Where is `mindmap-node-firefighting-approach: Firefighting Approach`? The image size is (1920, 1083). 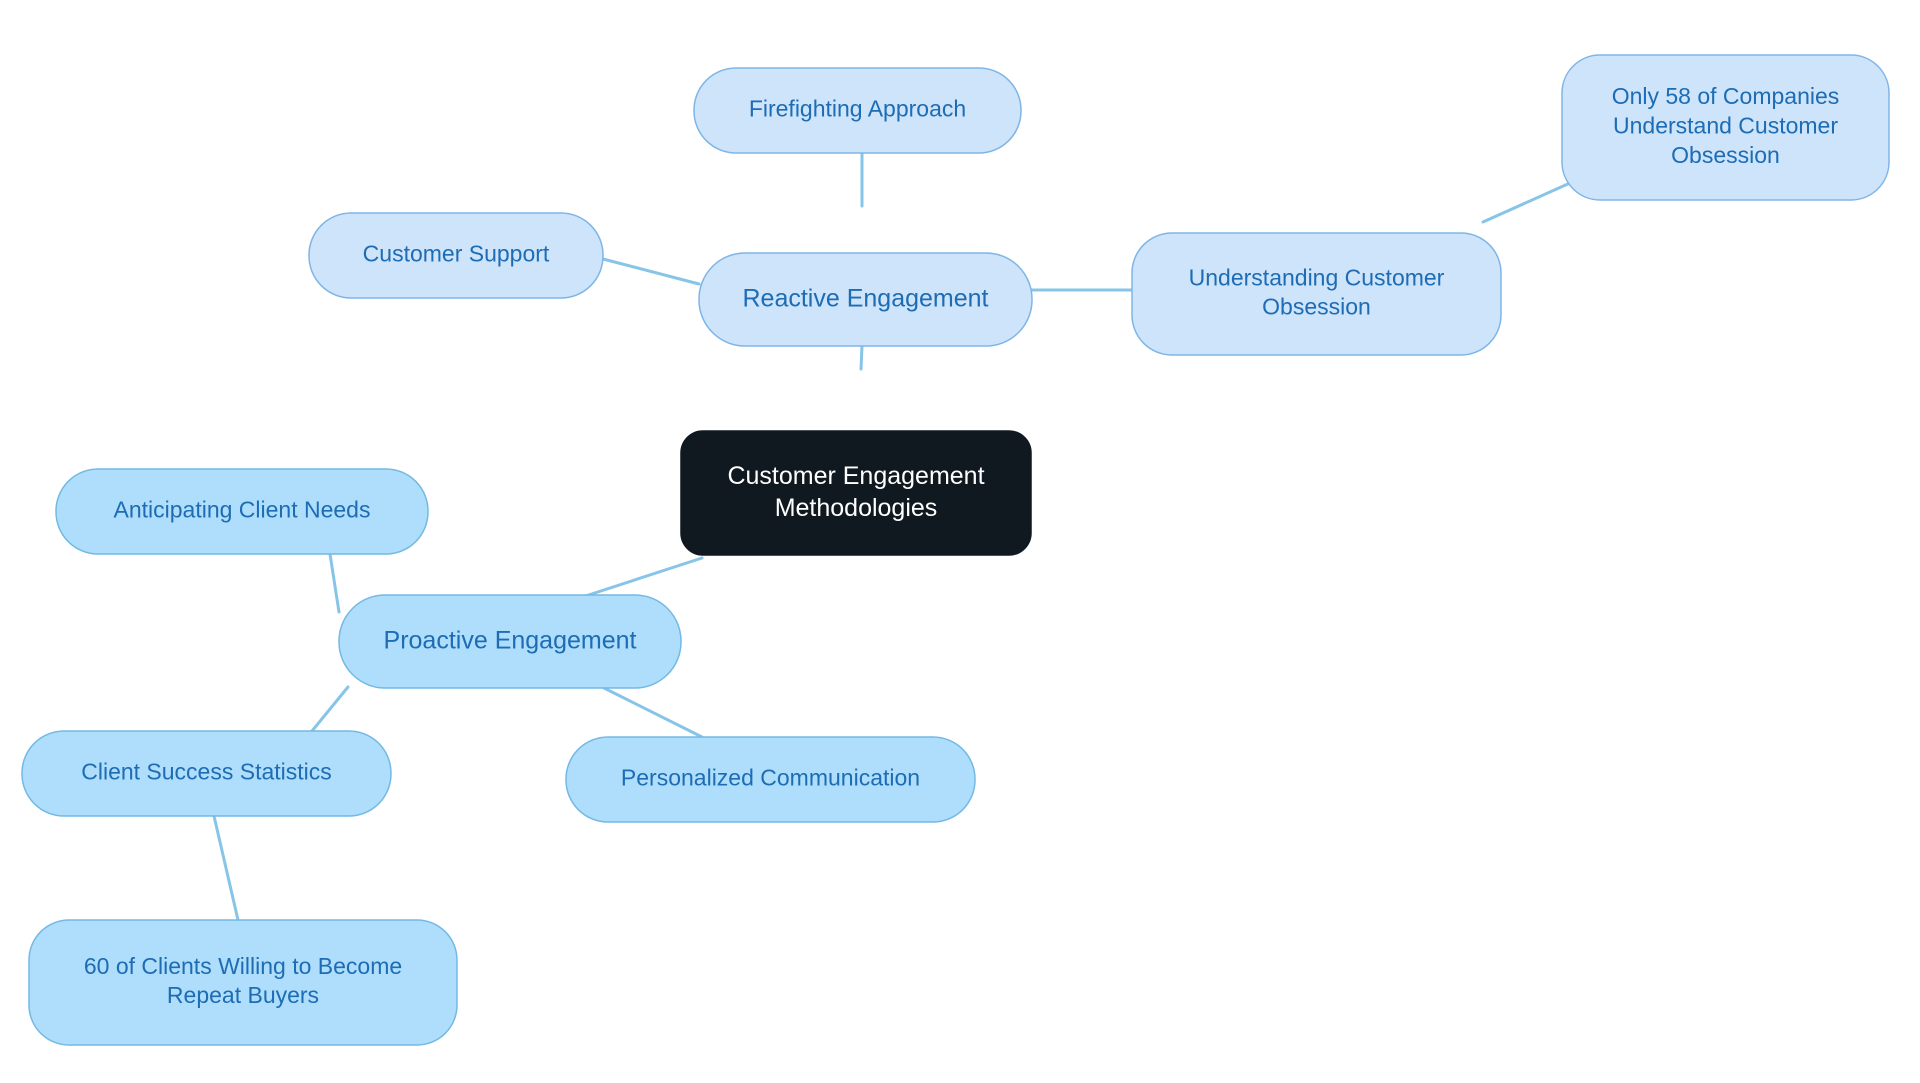
mindmap-node-firefighting-approach: Firefighting Approach is located at coordinates (857, 110).